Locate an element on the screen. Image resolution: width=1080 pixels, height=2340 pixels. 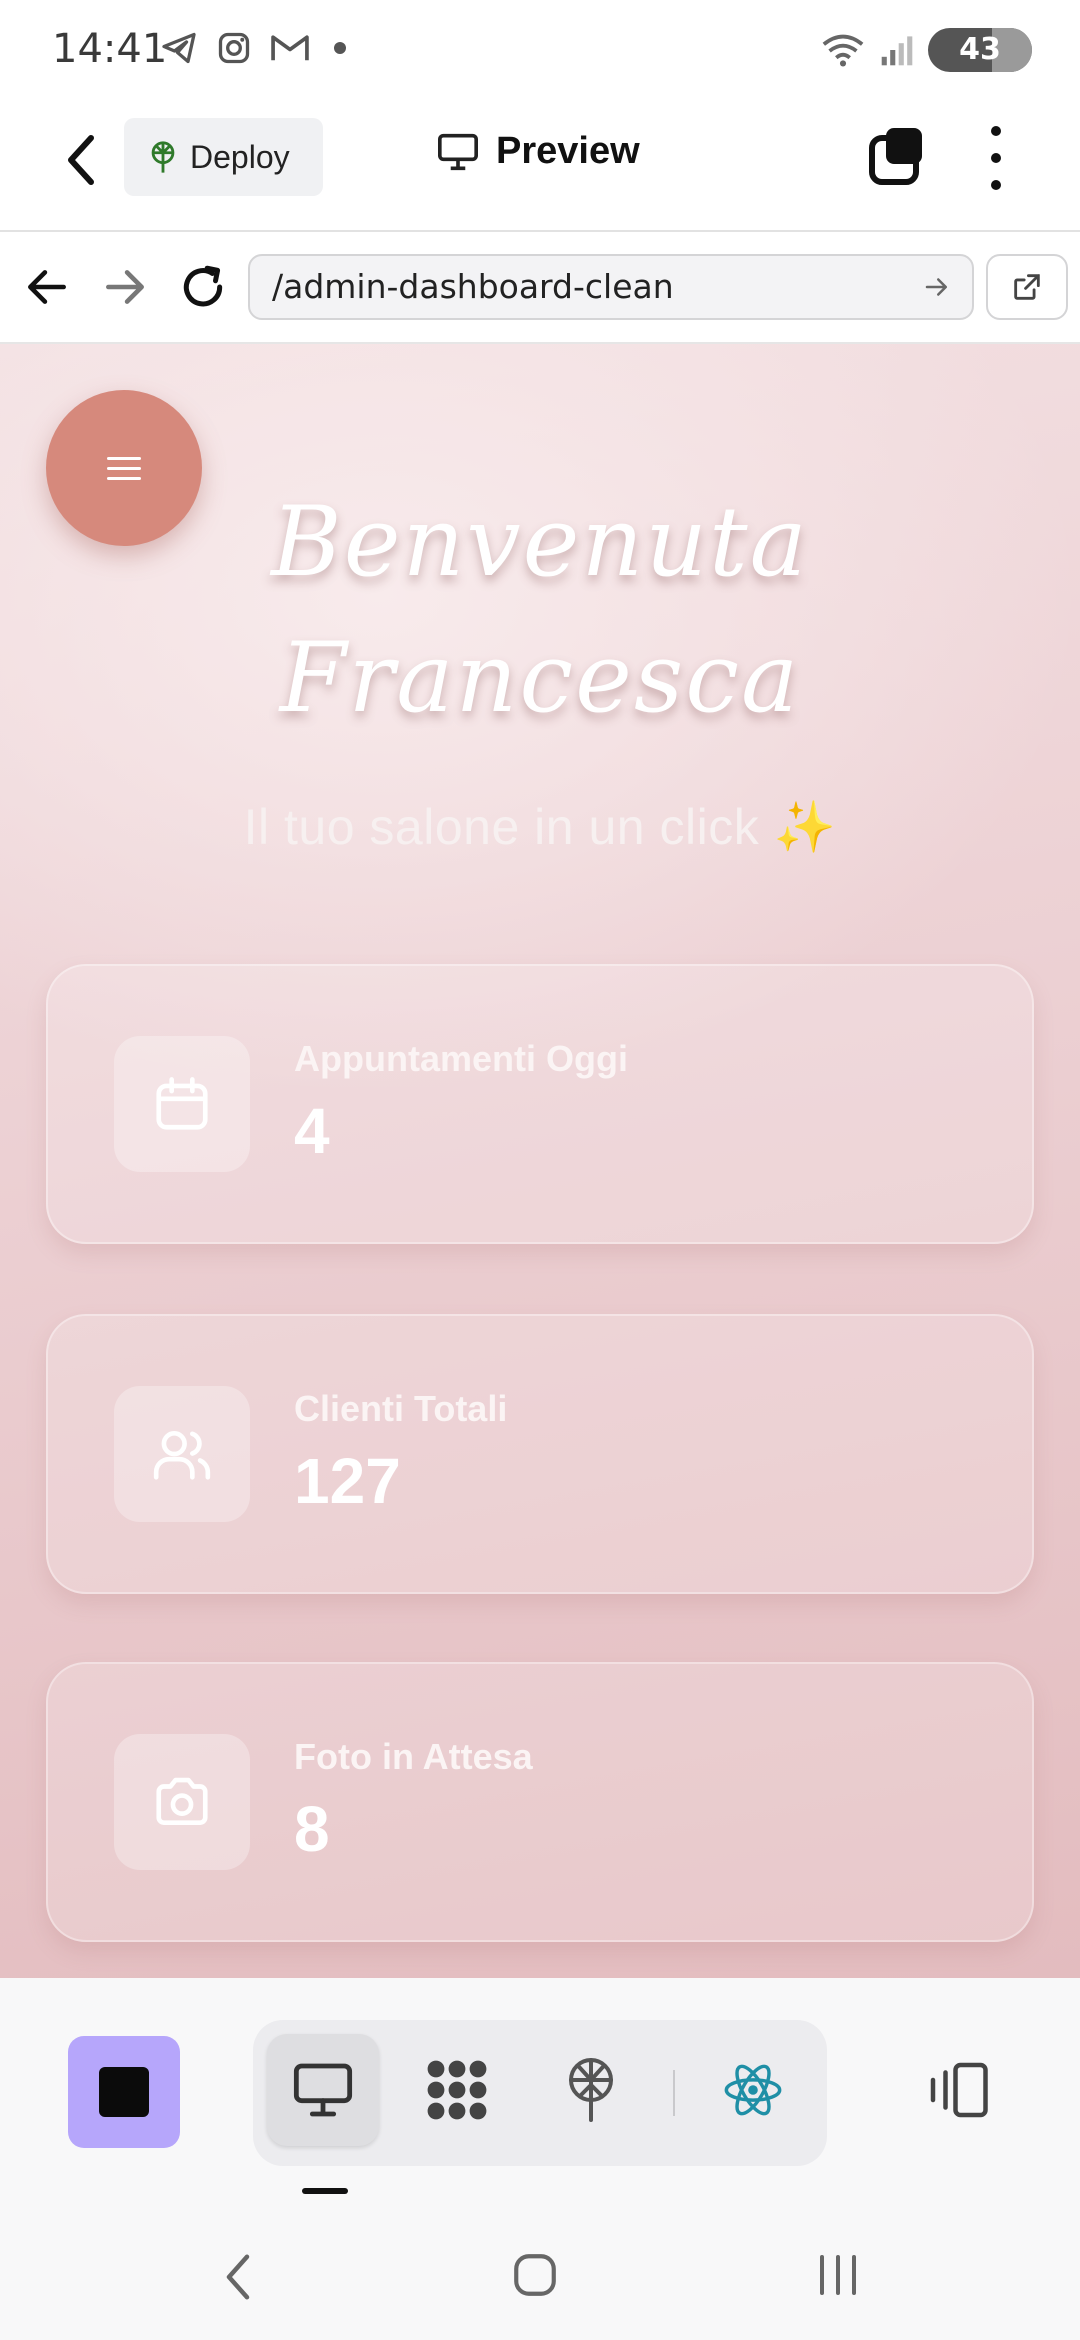
deploy-tool-button is located at coordinates (591, 2090).